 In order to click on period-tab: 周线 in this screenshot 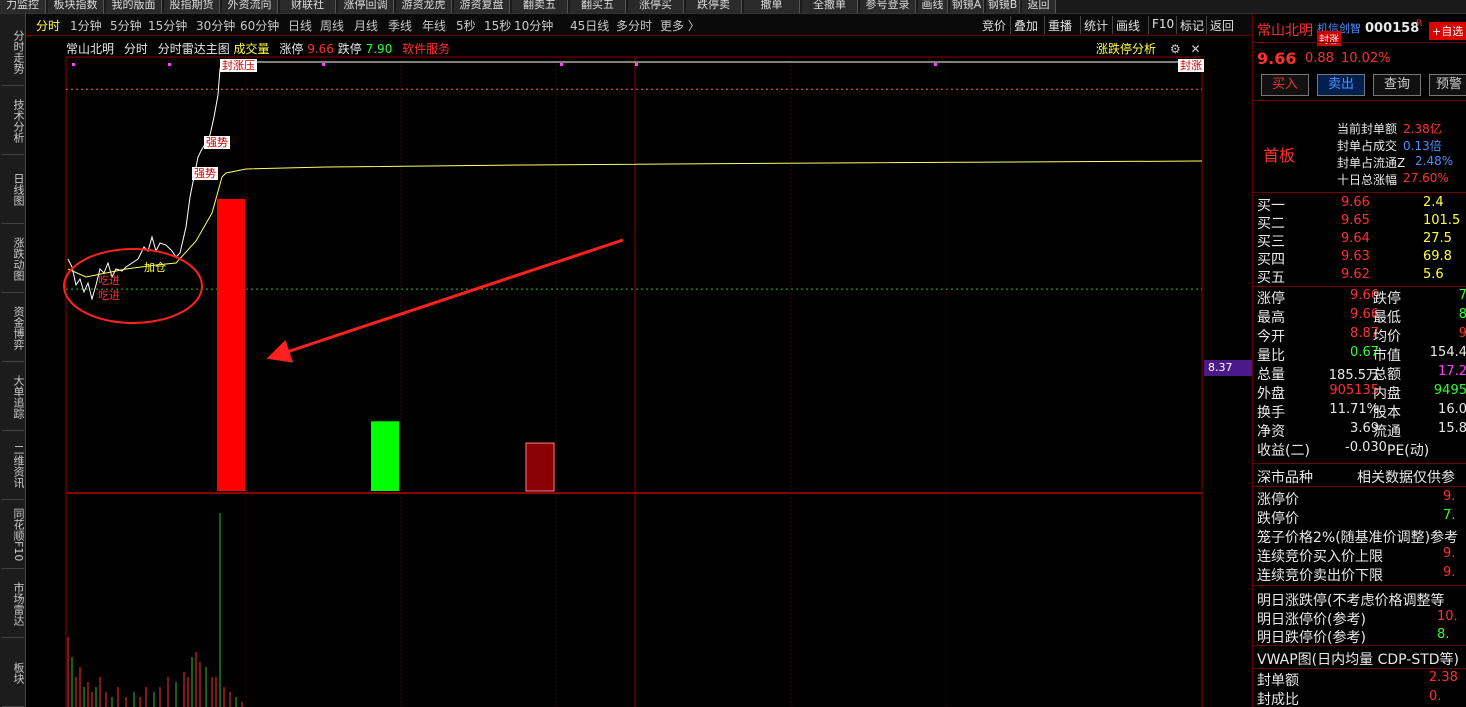, I will do `click(332, 25)`.